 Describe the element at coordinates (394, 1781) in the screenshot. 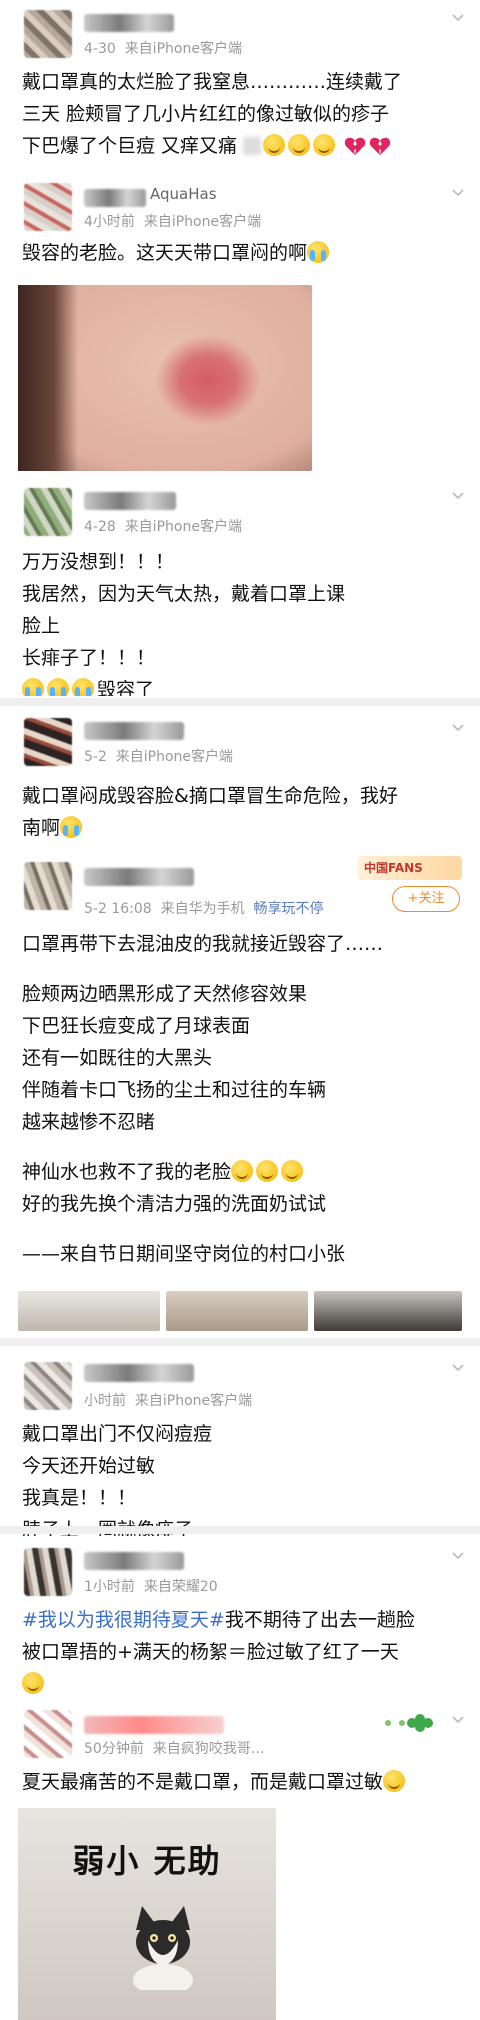

I see `smirk-emoji-icon` at that location.